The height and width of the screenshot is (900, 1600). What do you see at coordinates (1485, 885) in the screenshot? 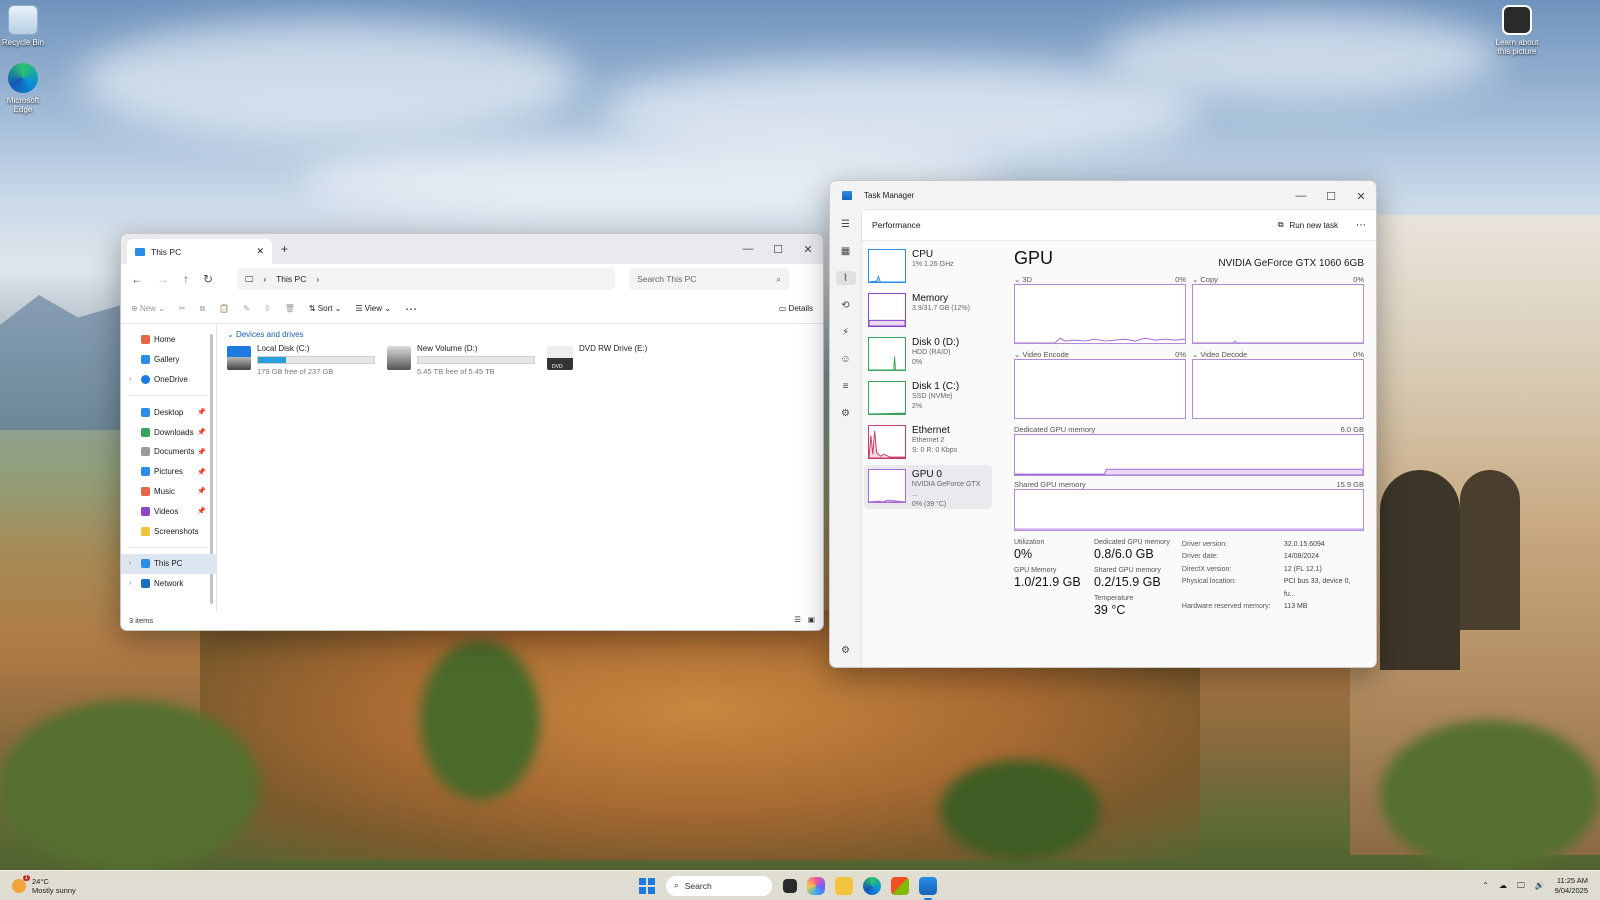
I see `show-hidden-icons-icon: ⌃` at bounding box center [1485, 885].